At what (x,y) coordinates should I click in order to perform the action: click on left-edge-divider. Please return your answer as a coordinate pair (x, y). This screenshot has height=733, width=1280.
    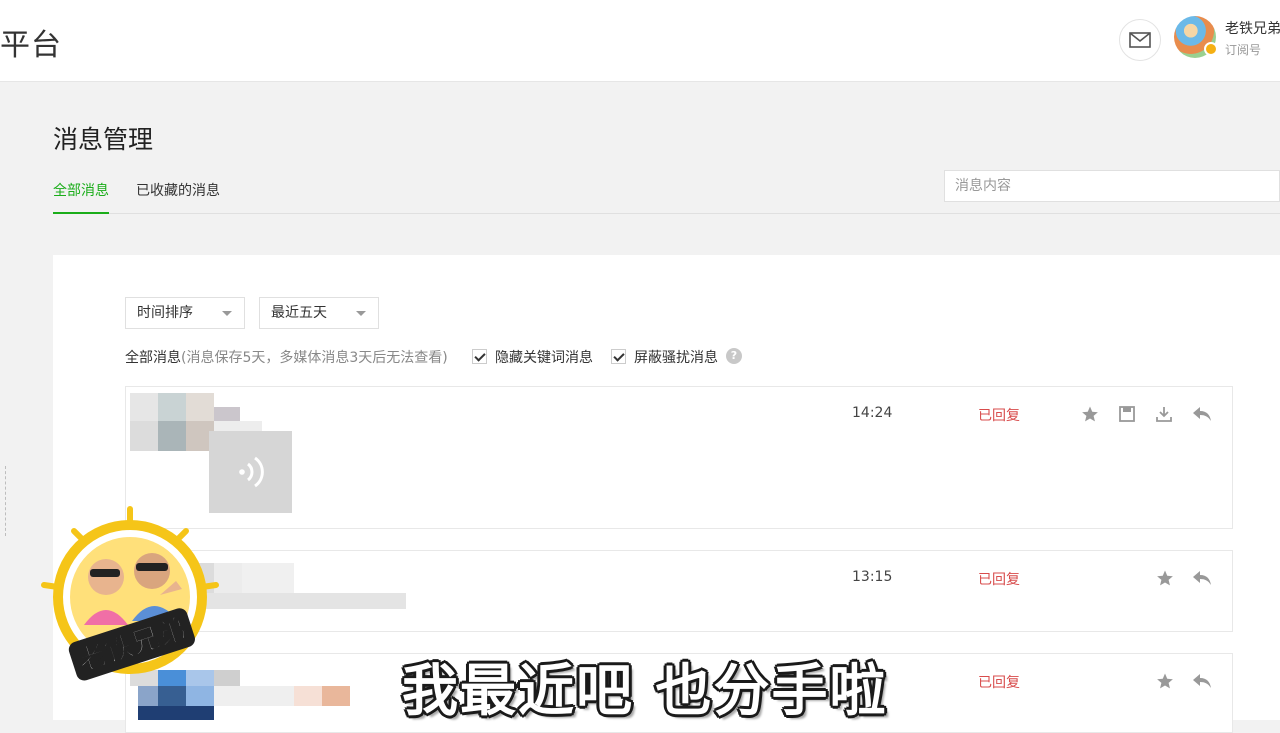
    Looking at the image, I should click on (3, 501).